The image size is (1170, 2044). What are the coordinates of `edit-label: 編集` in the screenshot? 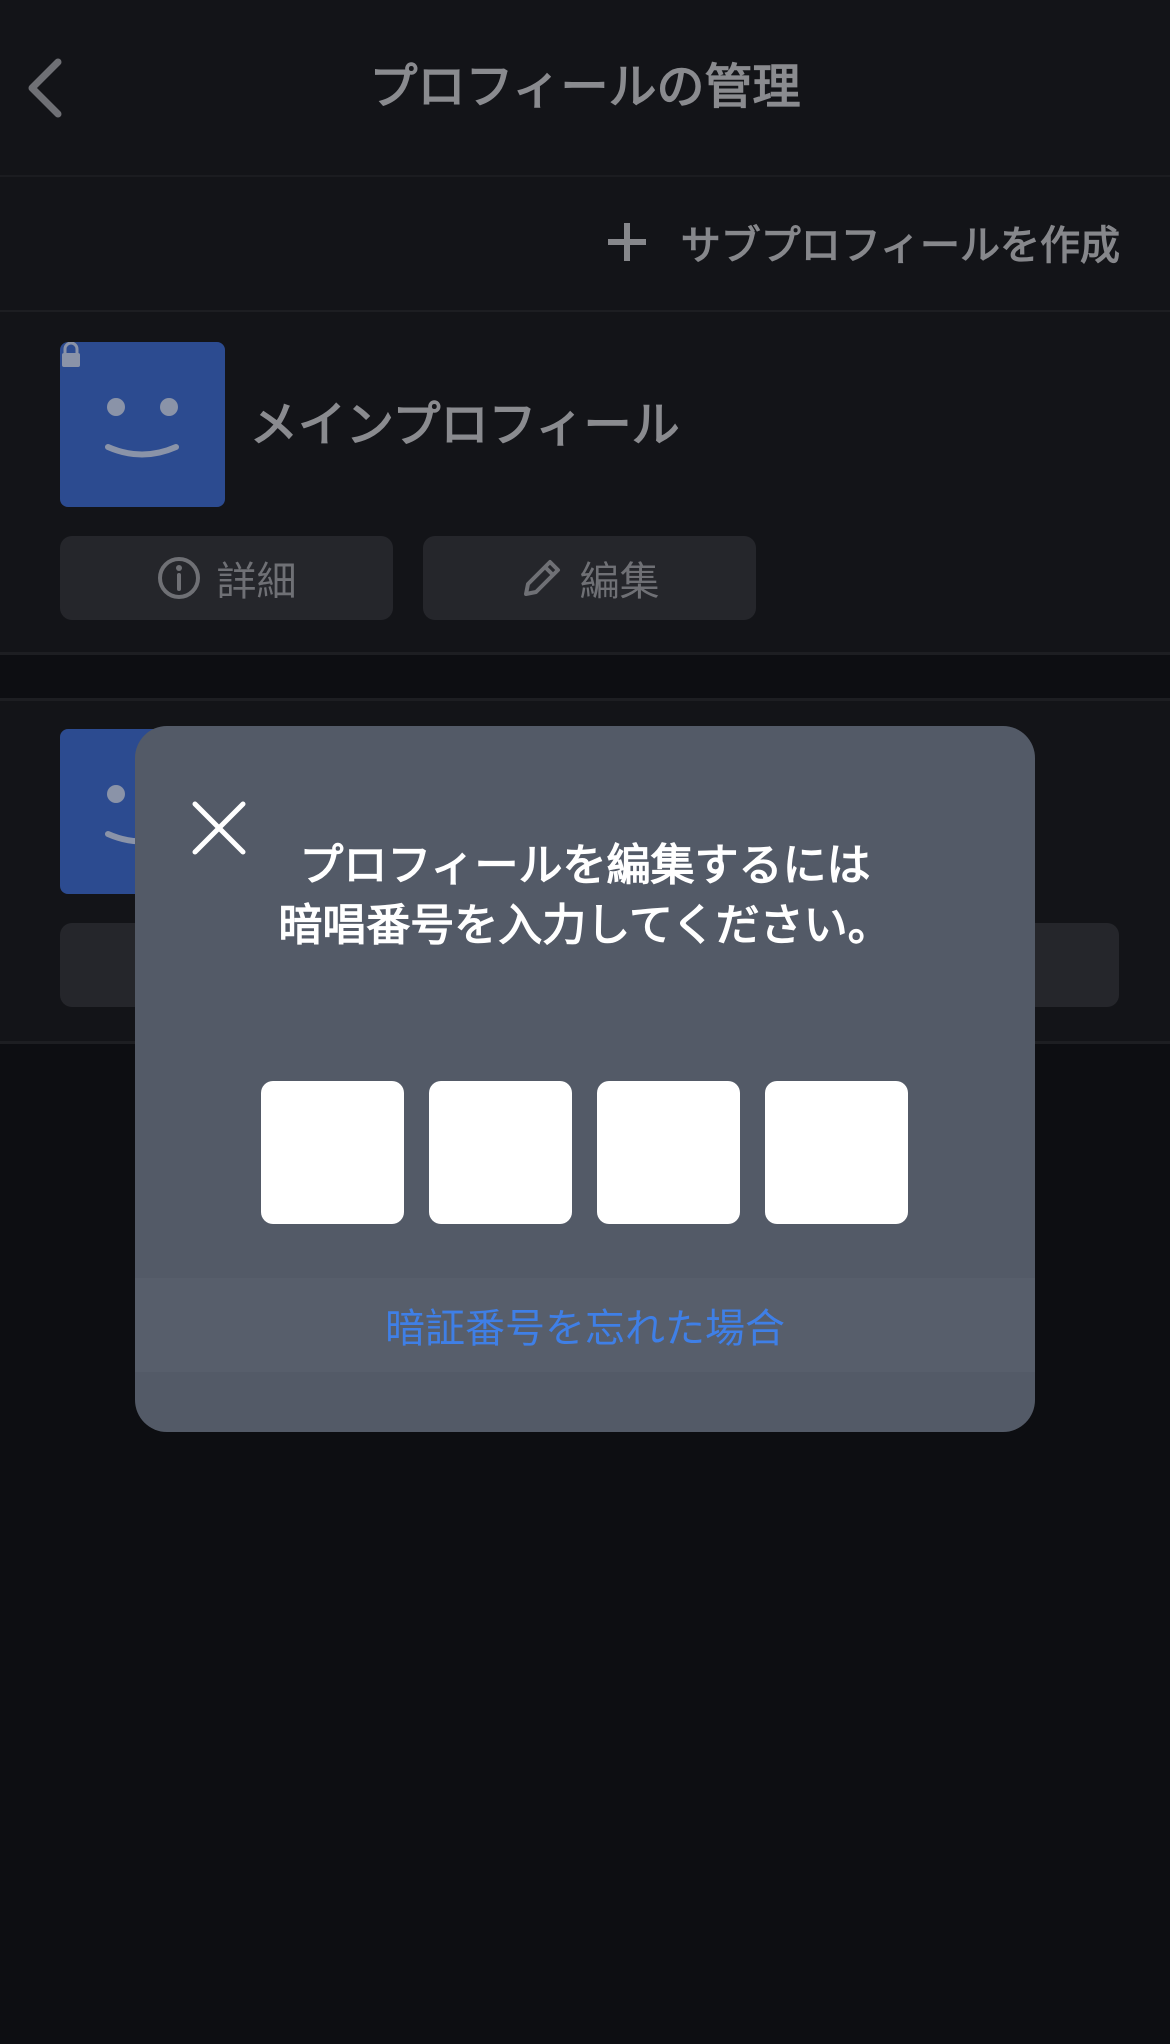 It's located at (619, 582).